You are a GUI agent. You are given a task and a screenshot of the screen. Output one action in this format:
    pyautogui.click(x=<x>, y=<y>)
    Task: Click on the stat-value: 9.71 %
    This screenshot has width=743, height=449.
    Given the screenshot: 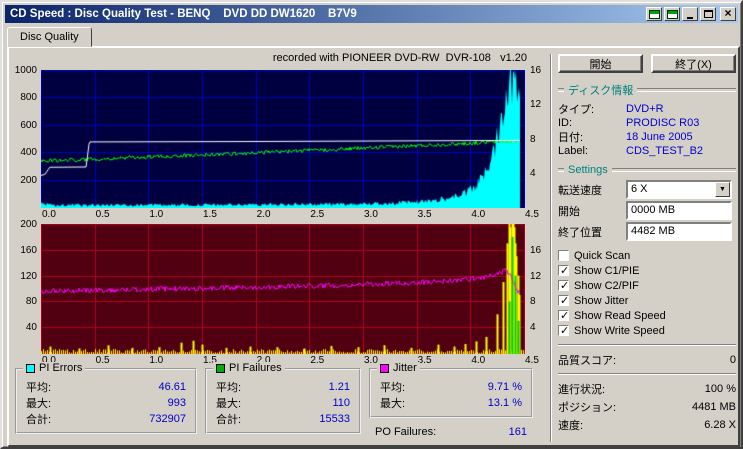 What is the action you would take?
    pyautogui.click(x=504, y=387)
    